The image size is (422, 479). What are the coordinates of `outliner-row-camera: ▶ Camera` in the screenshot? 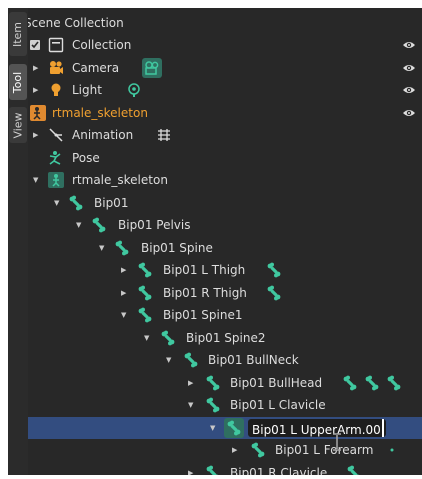 It's located at (225, 68).